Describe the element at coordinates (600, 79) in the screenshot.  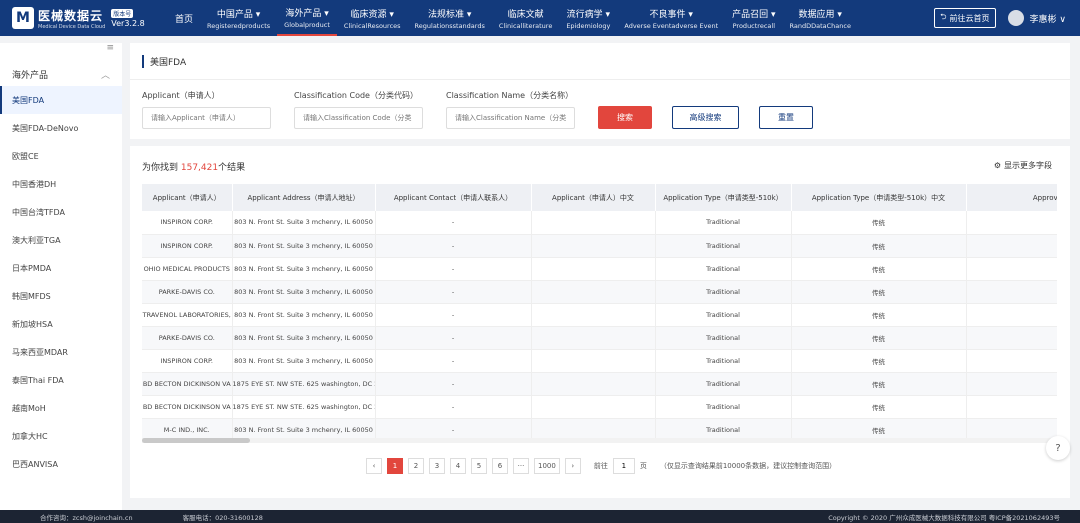
I see `divider` at that location.